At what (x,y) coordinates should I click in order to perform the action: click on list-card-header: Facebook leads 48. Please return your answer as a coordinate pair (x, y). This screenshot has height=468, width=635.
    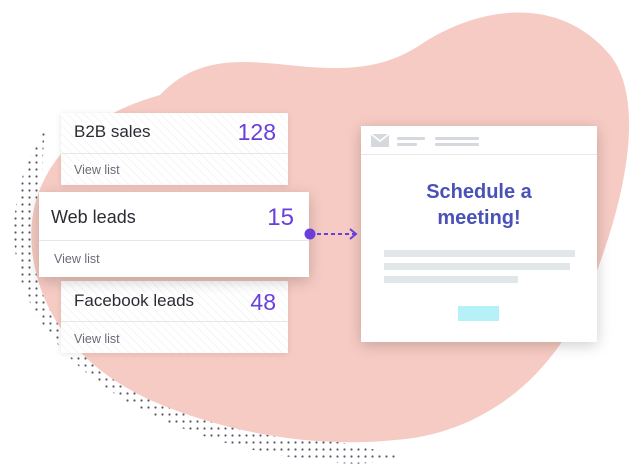
    Looking at the image, I should click on (174, 301).